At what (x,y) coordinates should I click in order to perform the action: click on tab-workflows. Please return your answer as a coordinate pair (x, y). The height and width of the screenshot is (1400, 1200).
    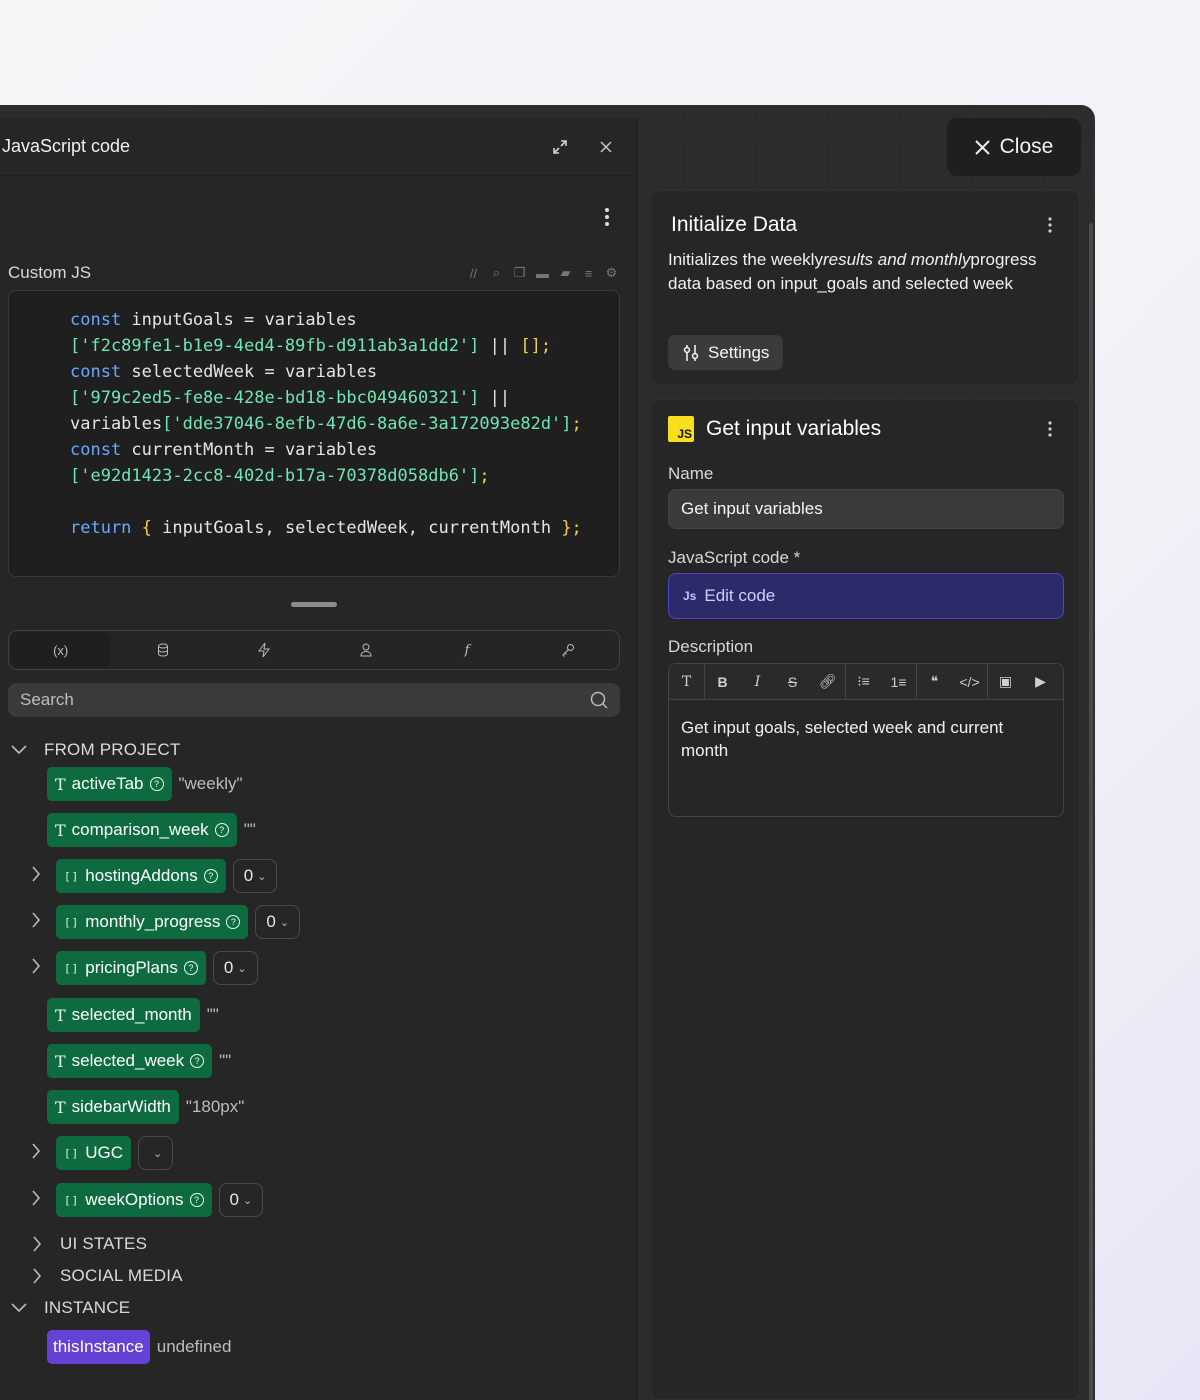
    Looking at the image, I should click on (264, 650).